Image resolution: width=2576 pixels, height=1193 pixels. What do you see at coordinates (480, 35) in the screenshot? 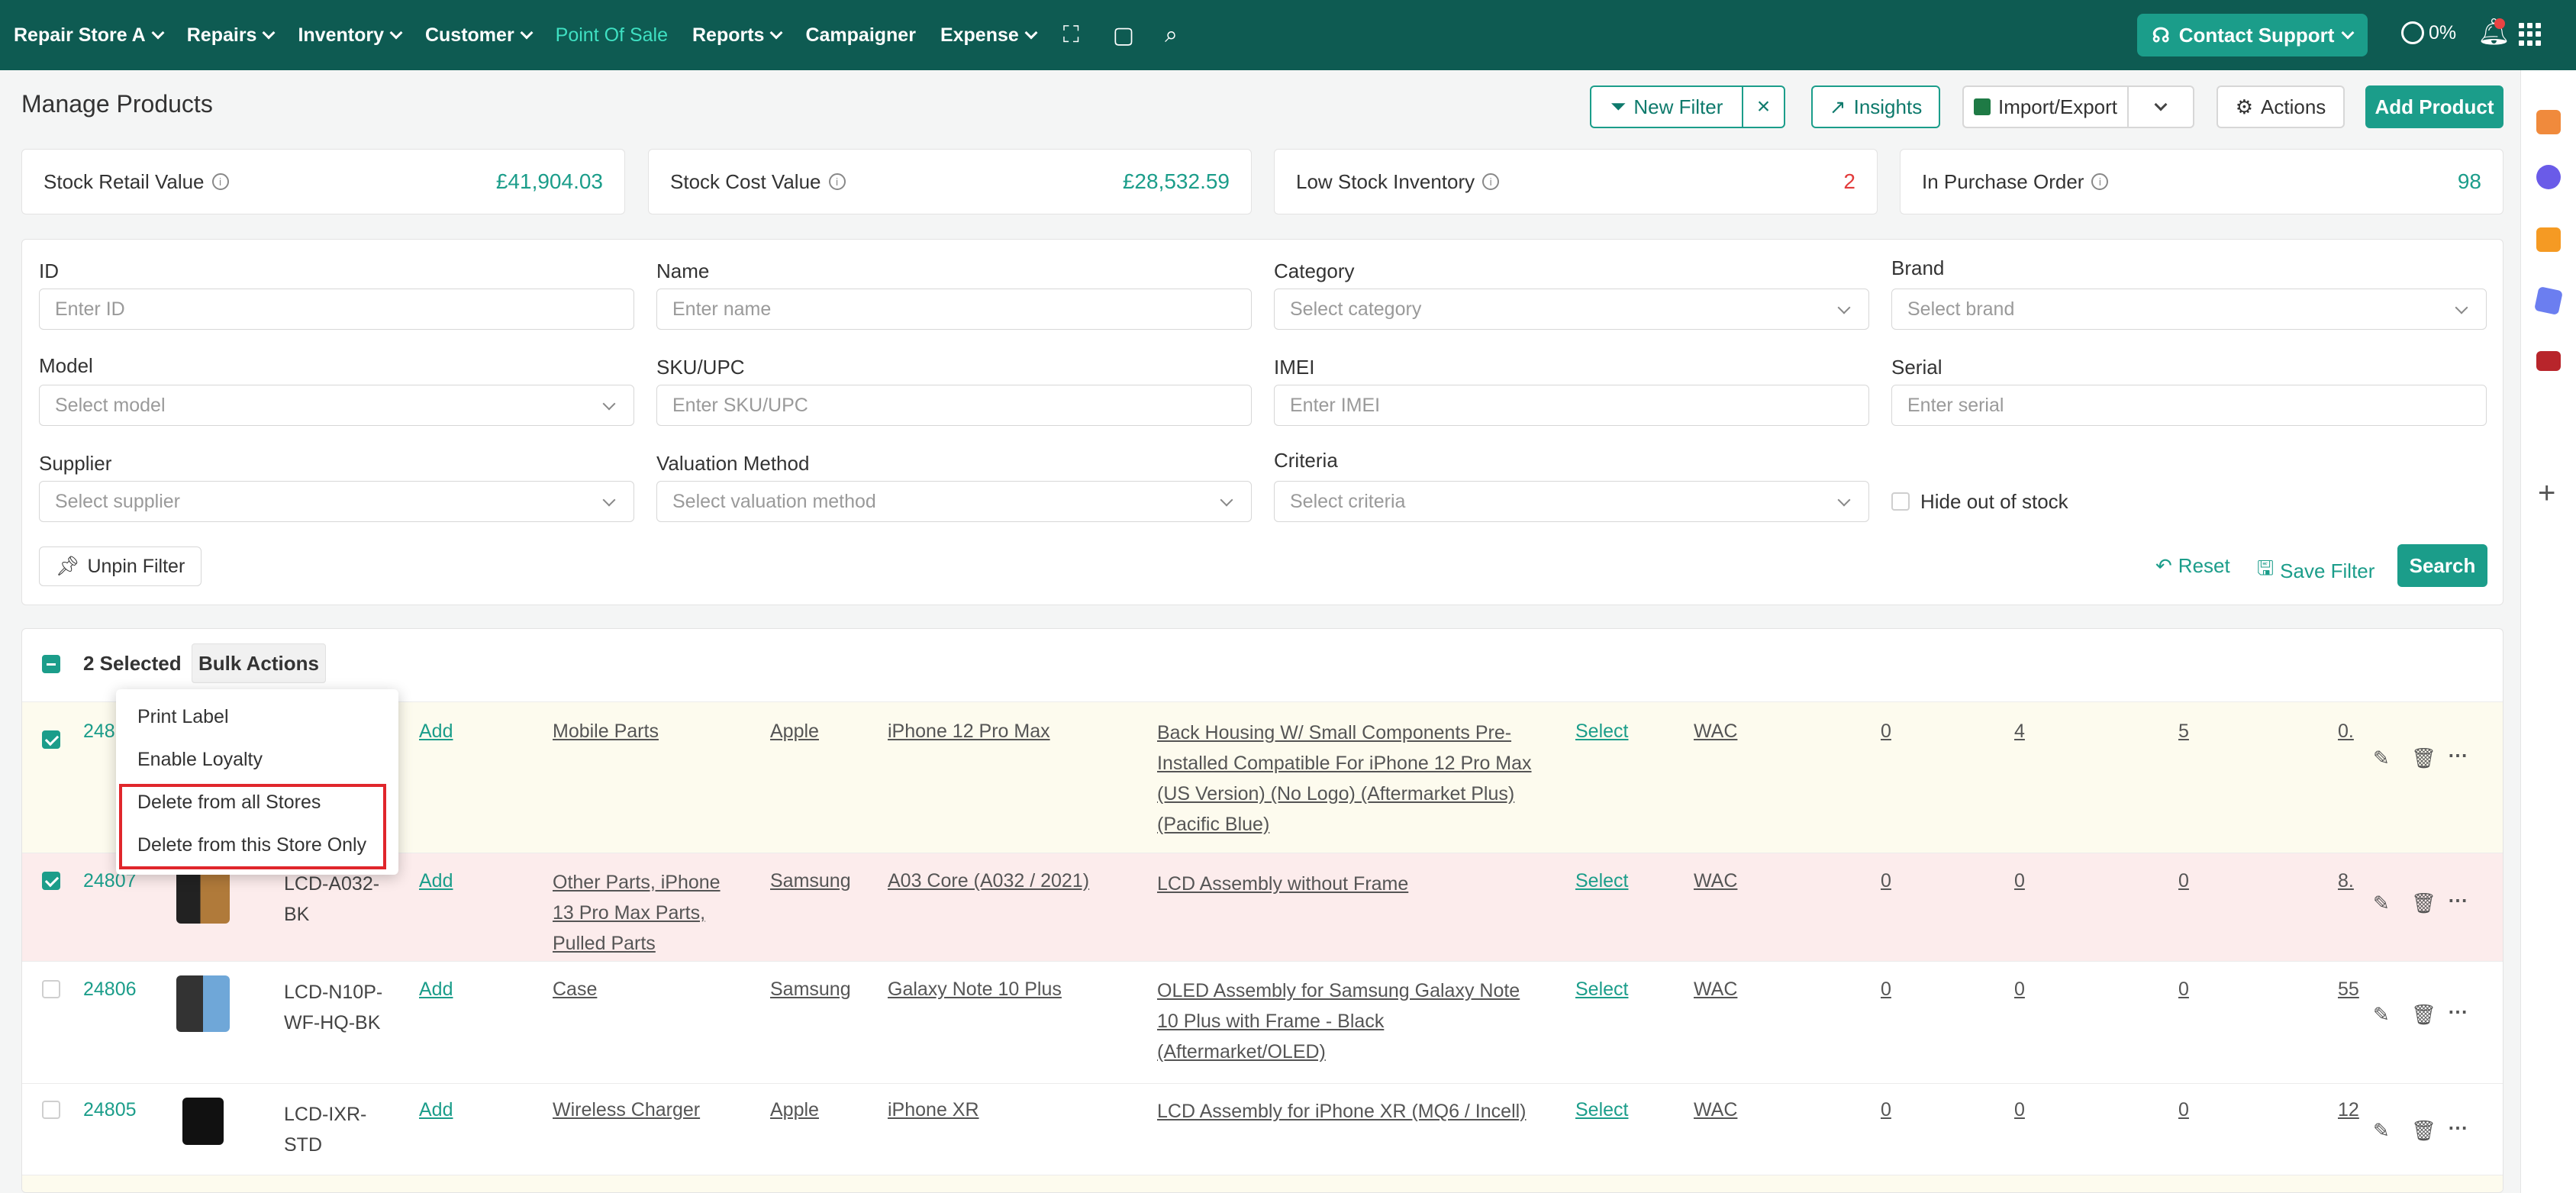
I see `nav-customer: Customer` at bounding box center [480, 35].